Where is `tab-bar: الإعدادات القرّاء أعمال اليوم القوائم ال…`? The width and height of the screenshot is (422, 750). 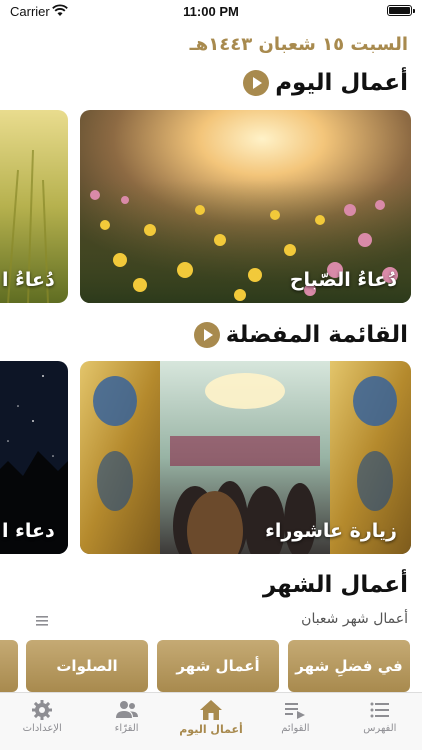 tab-bar: الإعدادات القرّاء أعمال اليوم القوائم ال… is located at coordinates (211, 721).